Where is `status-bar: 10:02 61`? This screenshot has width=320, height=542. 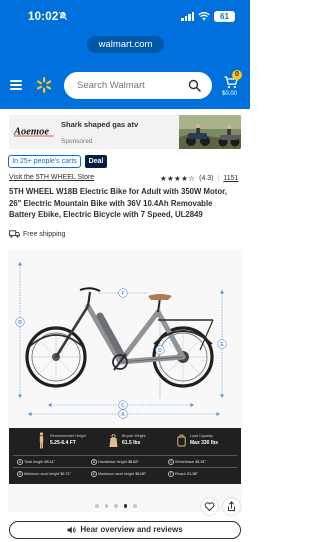 status-bar: 10:02 61 is located at coordinates (125, 17).